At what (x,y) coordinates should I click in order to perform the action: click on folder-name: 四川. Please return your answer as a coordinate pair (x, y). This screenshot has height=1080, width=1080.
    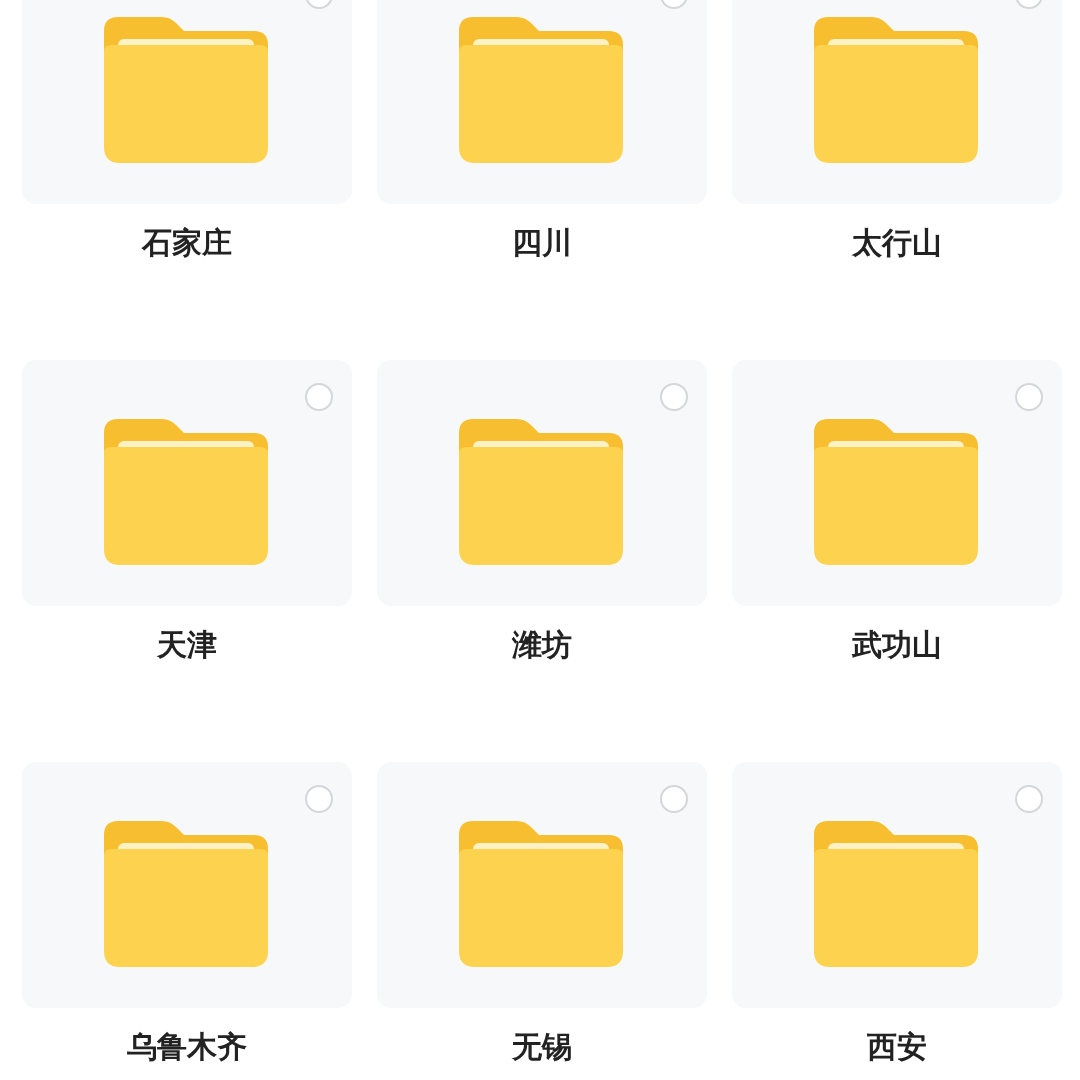
    Looking at the image, I should click on (542, 243).